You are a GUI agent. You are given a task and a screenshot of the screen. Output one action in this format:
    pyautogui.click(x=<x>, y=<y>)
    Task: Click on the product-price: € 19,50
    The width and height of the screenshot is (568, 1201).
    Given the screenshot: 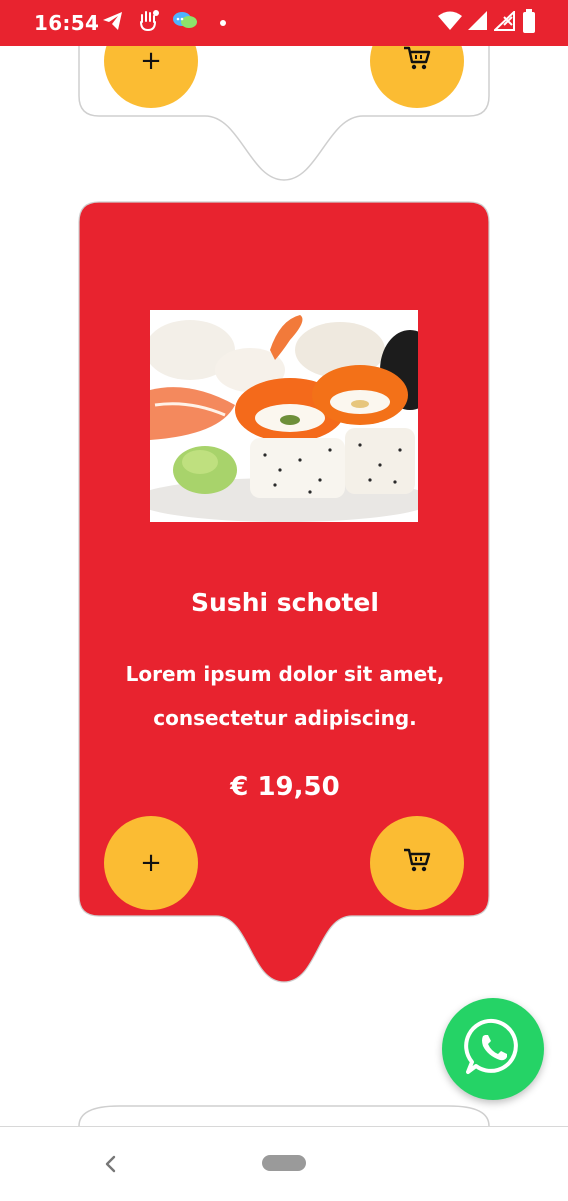 What is the action you would take?
    pyautogui.click(x=285, y=787)
    